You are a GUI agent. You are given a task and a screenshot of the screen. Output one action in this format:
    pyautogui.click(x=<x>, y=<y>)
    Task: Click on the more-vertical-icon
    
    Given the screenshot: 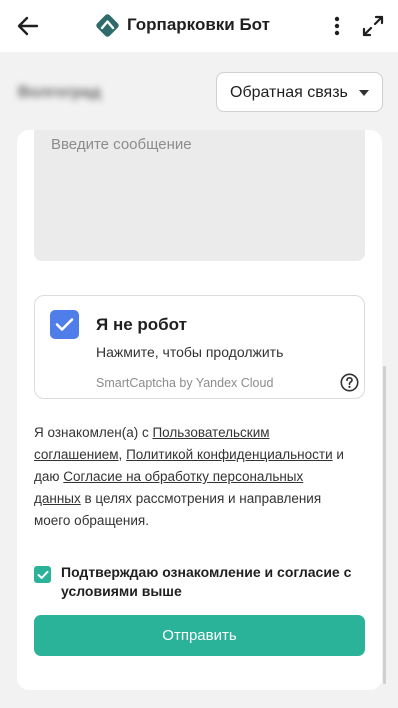 What is the action you would take?
    pyautogui.click(x=337, y=26)
    